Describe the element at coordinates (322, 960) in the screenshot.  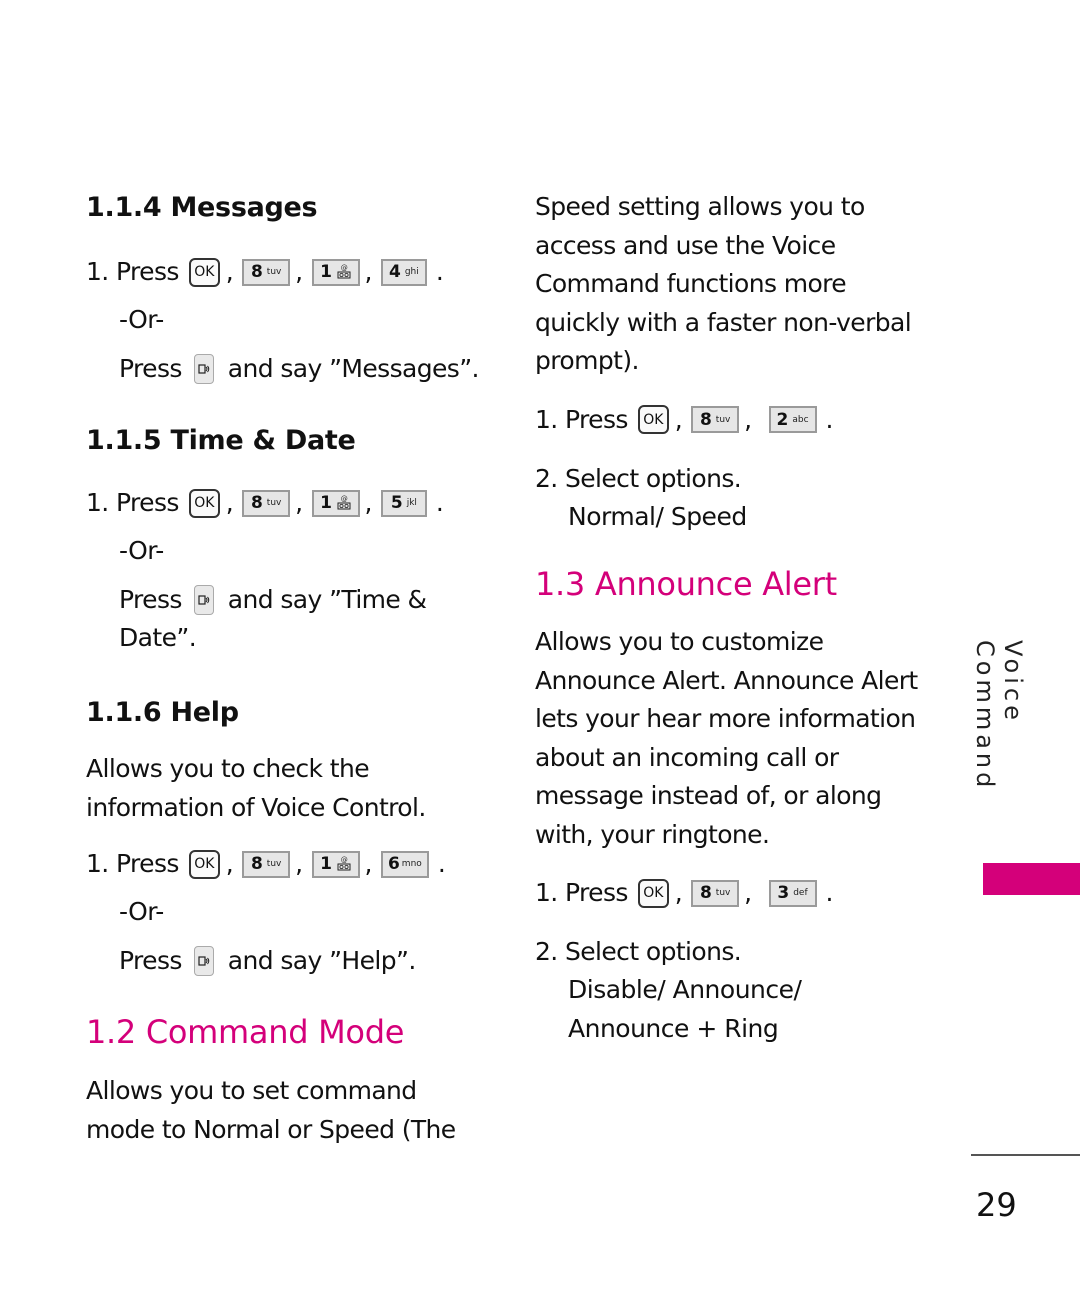
I see `voice-instruction: and say ”Help”.` at that location.